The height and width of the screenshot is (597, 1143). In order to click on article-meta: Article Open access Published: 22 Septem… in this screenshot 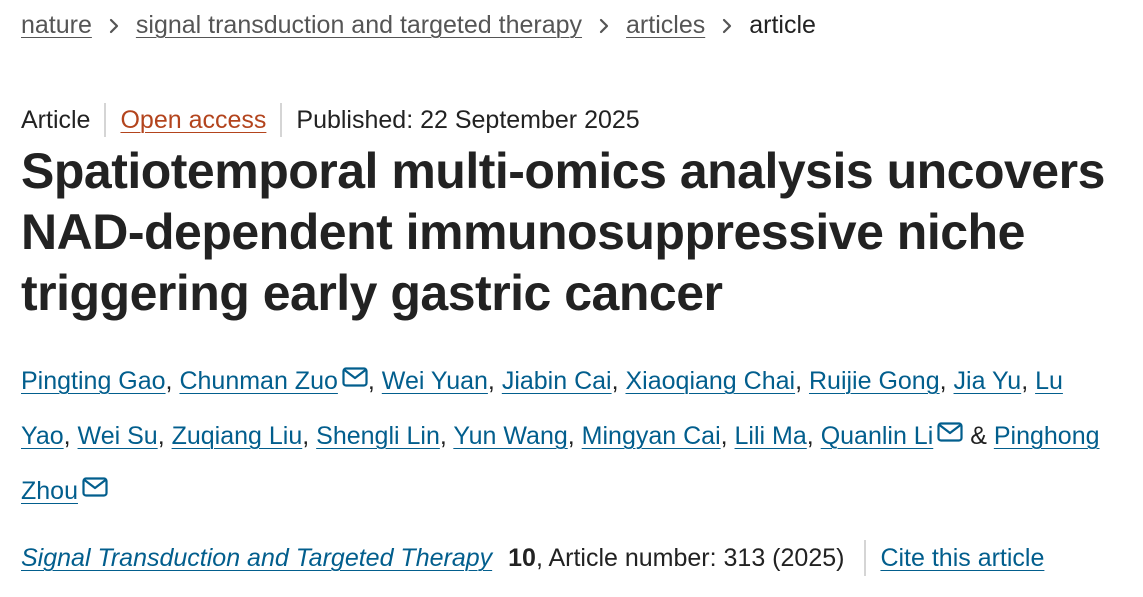, I will do `click(330, 120)`.